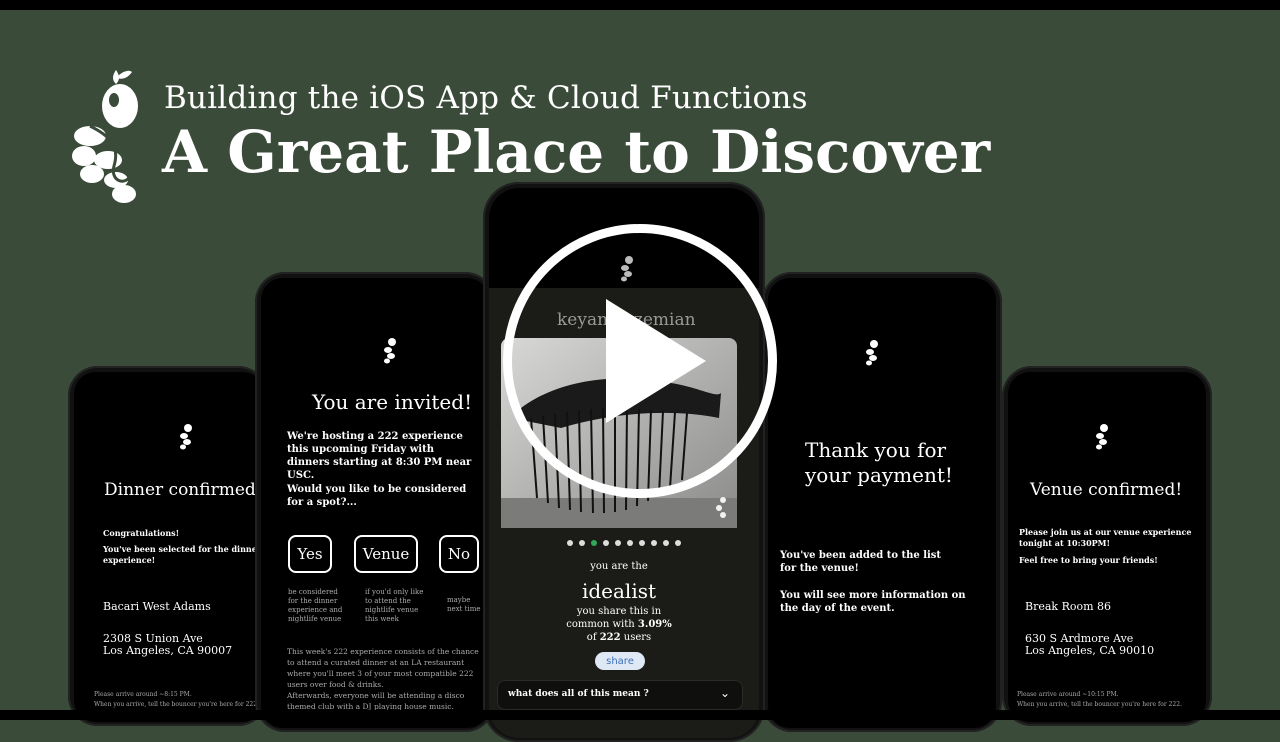  I want to click on pagination-dots, so click(624, 544).